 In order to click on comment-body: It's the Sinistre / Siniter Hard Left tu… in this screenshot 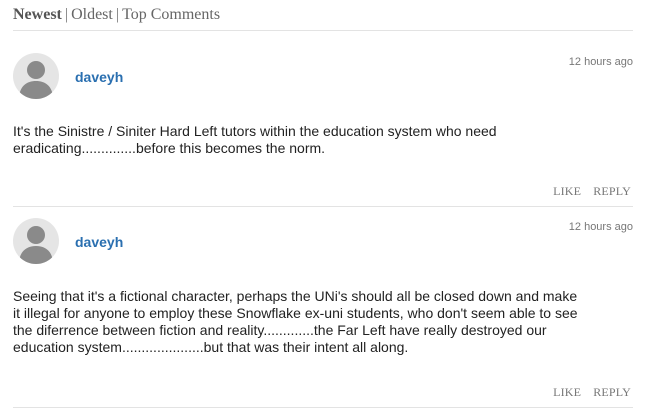, I will do `click(323, 140)`.